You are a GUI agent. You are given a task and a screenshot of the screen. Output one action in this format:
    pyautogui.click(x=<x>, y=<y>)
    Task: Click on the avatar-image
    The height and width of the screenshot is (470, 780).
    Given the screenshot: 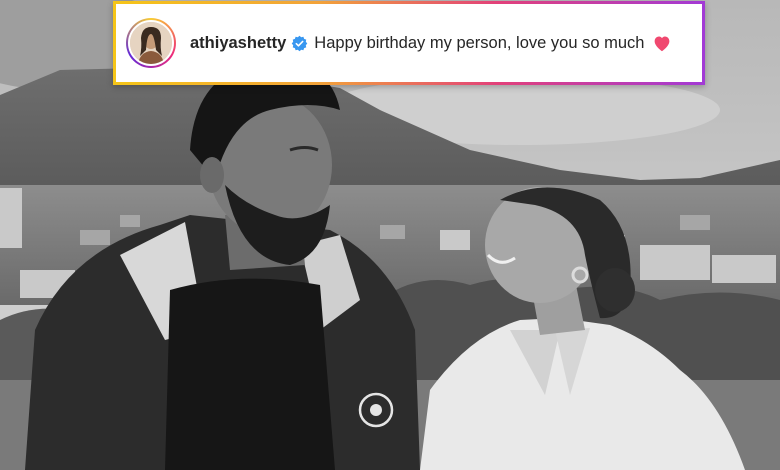 What is the action you would take?
    pyautogui.click(x=151, y=43)
    